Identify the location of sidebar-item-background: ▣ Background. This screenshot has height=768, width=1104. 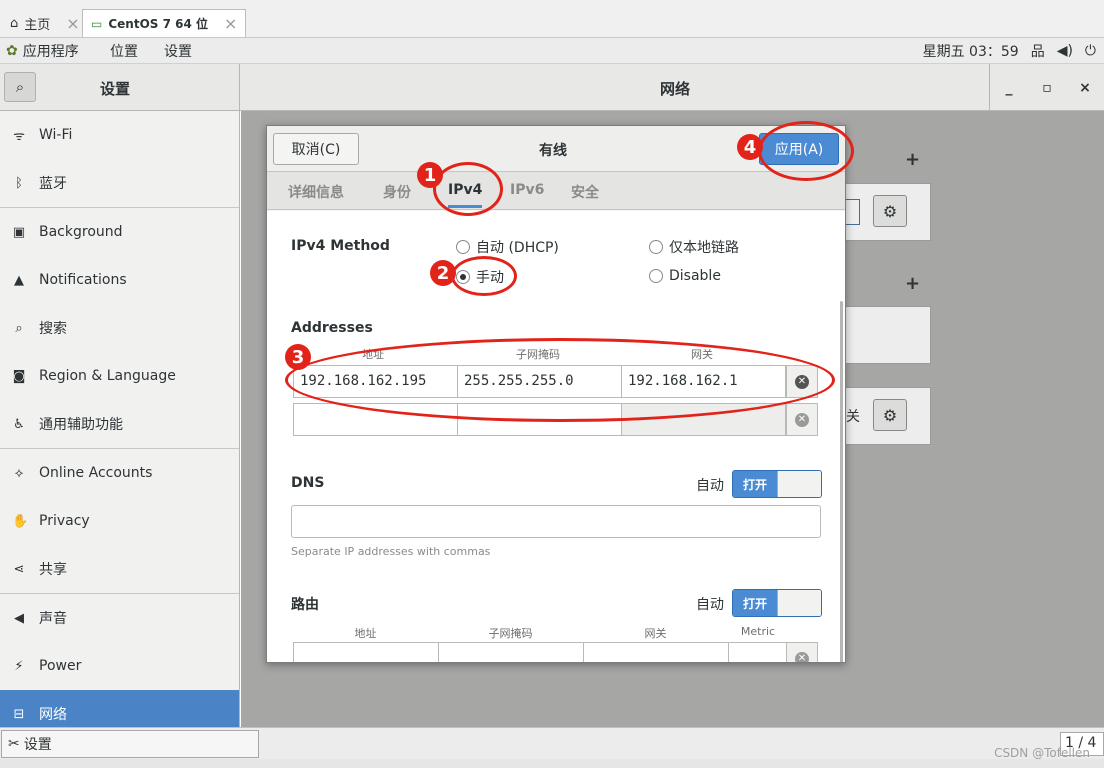
(119, 232).